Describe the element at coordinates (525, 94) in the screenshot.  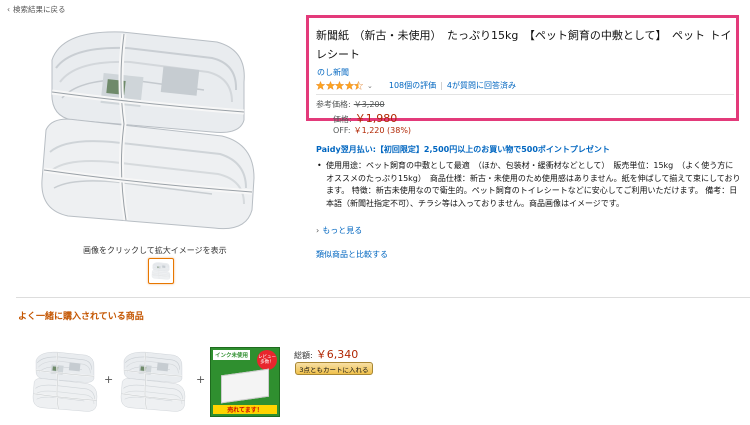
I see `divider` at that location.